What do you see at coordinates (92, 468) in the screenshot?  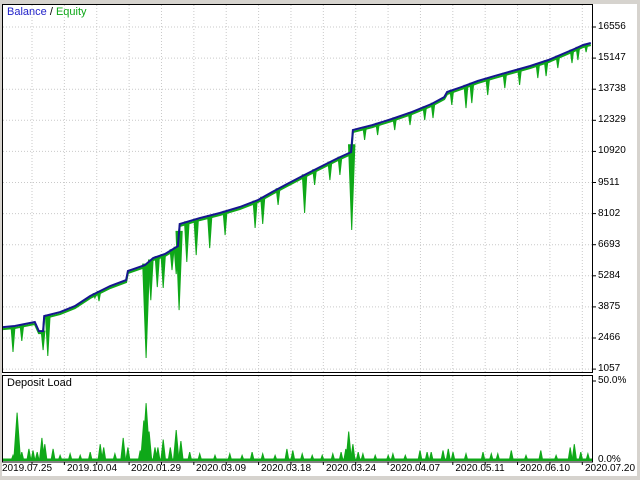 I see `x-axis-label: 2019.10.04` at bounding box center [92, 468].